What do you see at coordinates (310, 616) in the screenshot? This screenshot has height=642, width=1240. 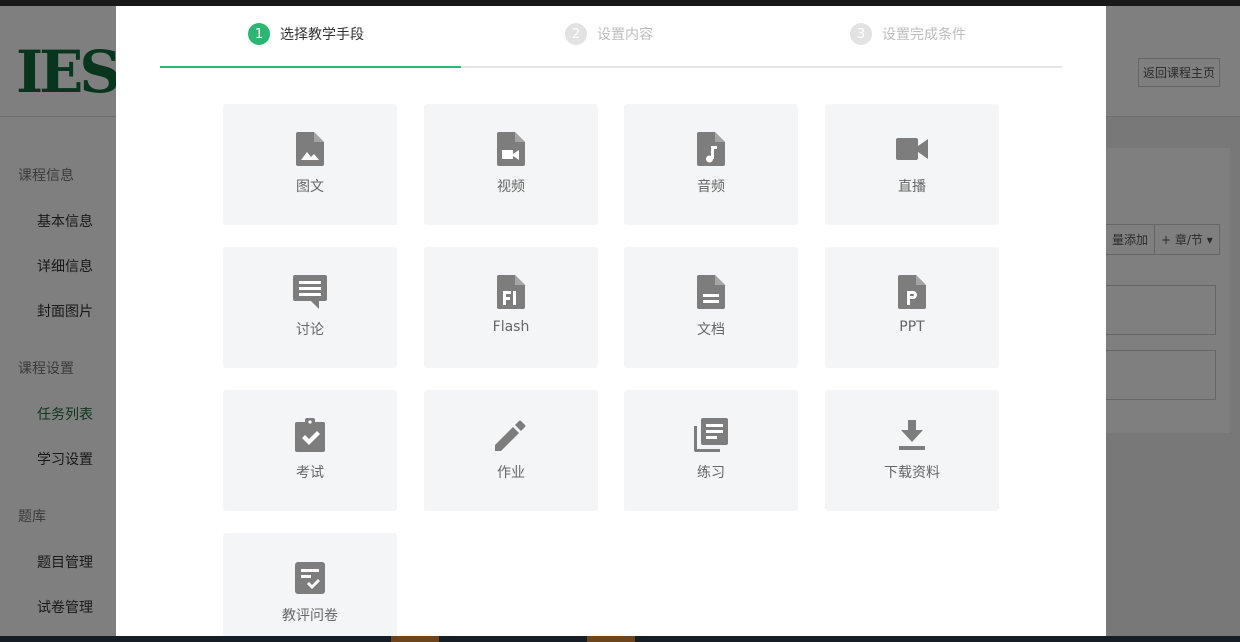 I see `tile-label: 教评问卷` at bounding box center [310, 616].